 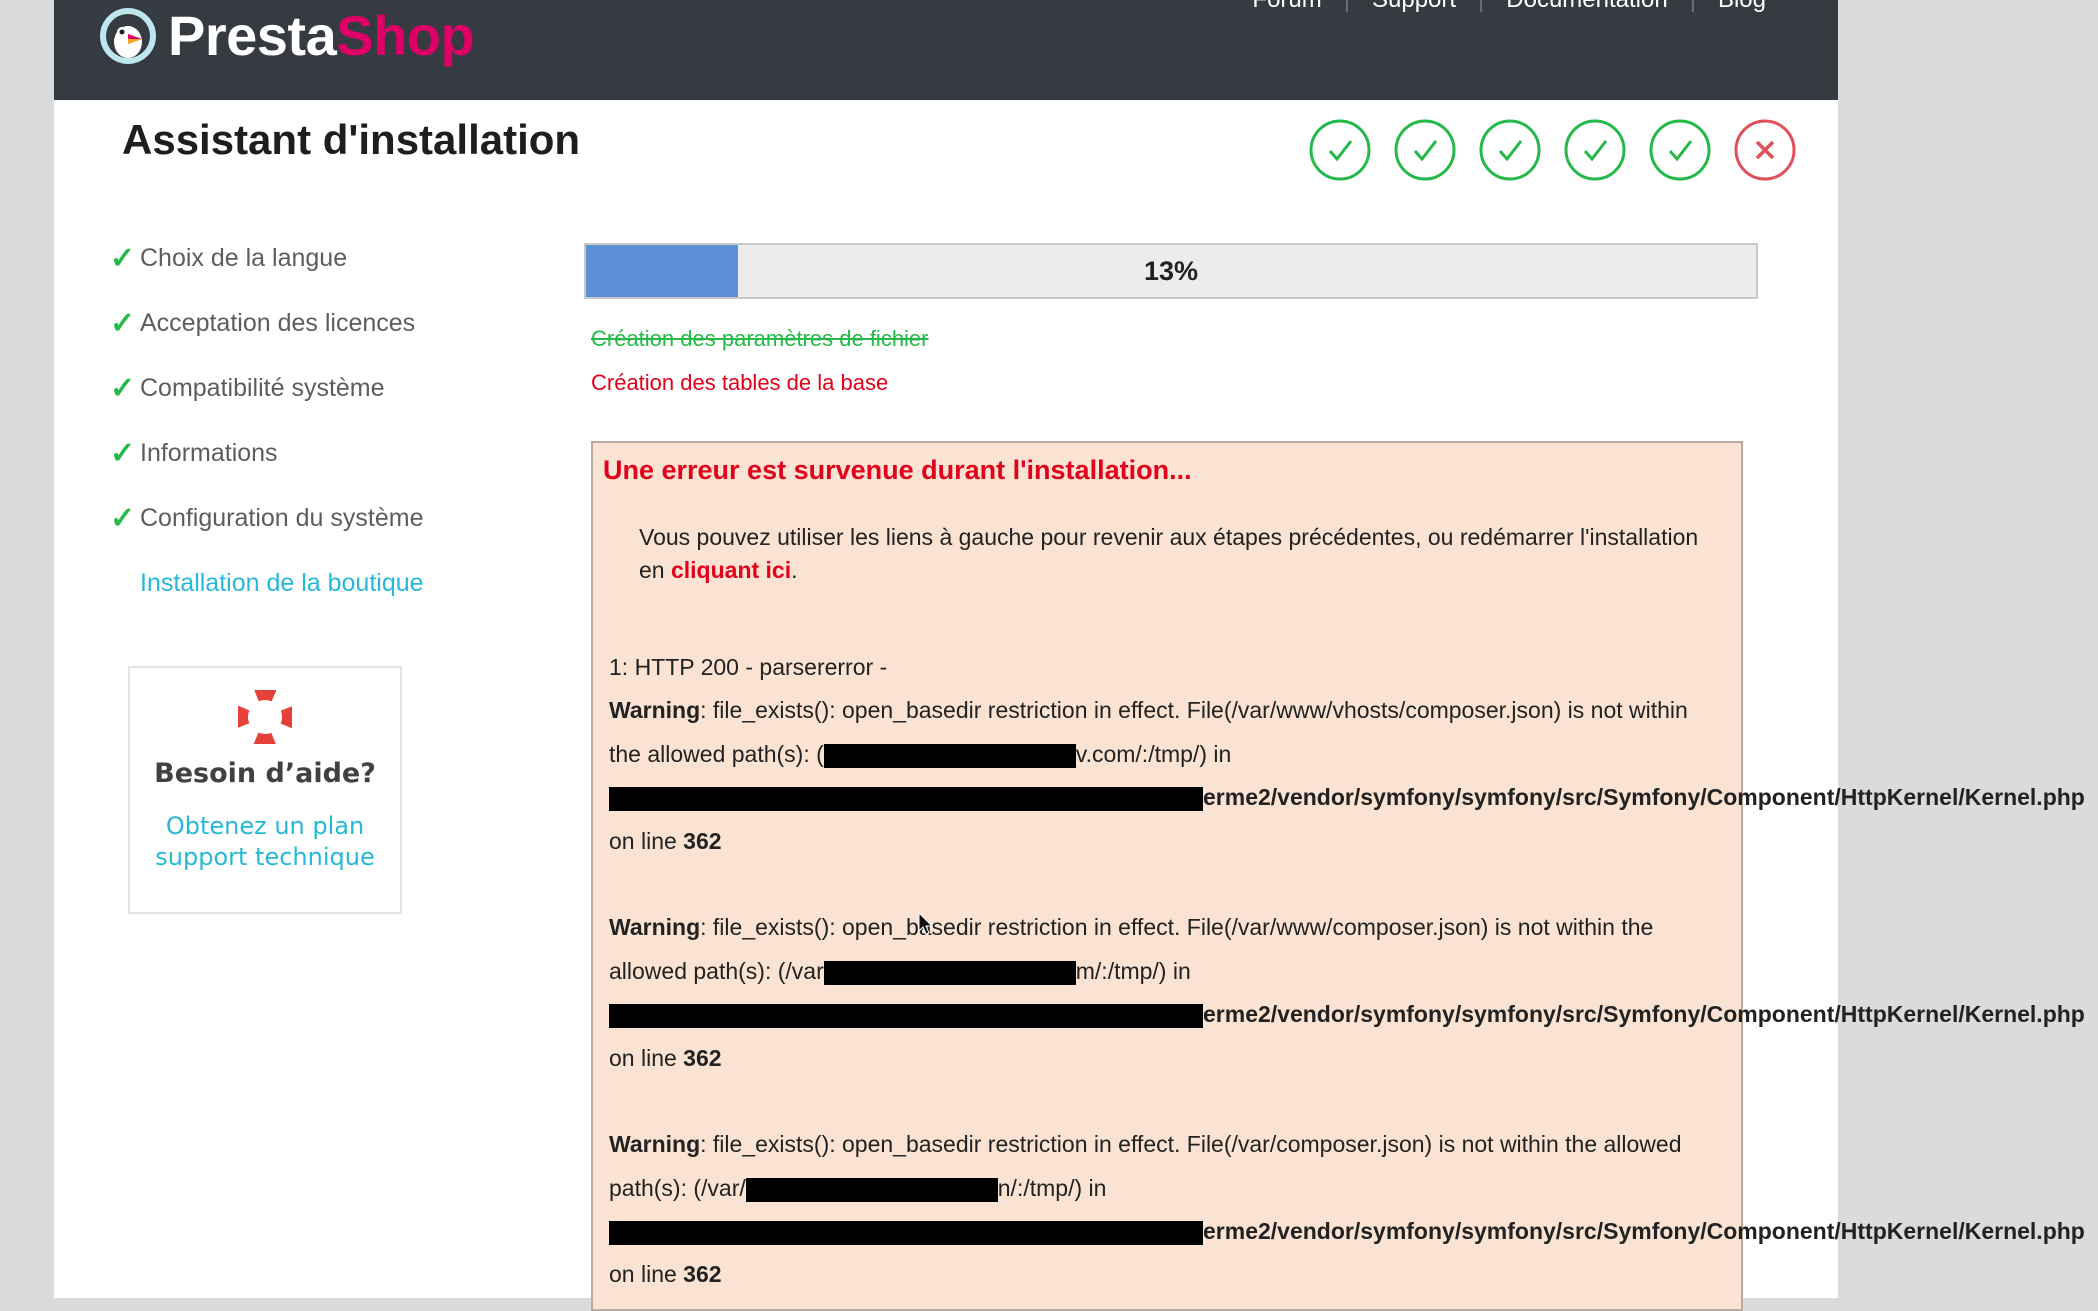 What do you see at coordinates (1052, 1187) in the screenshot?
I see `path-text: n/:/tmp/) in` at bounding box center [1052, 1187].